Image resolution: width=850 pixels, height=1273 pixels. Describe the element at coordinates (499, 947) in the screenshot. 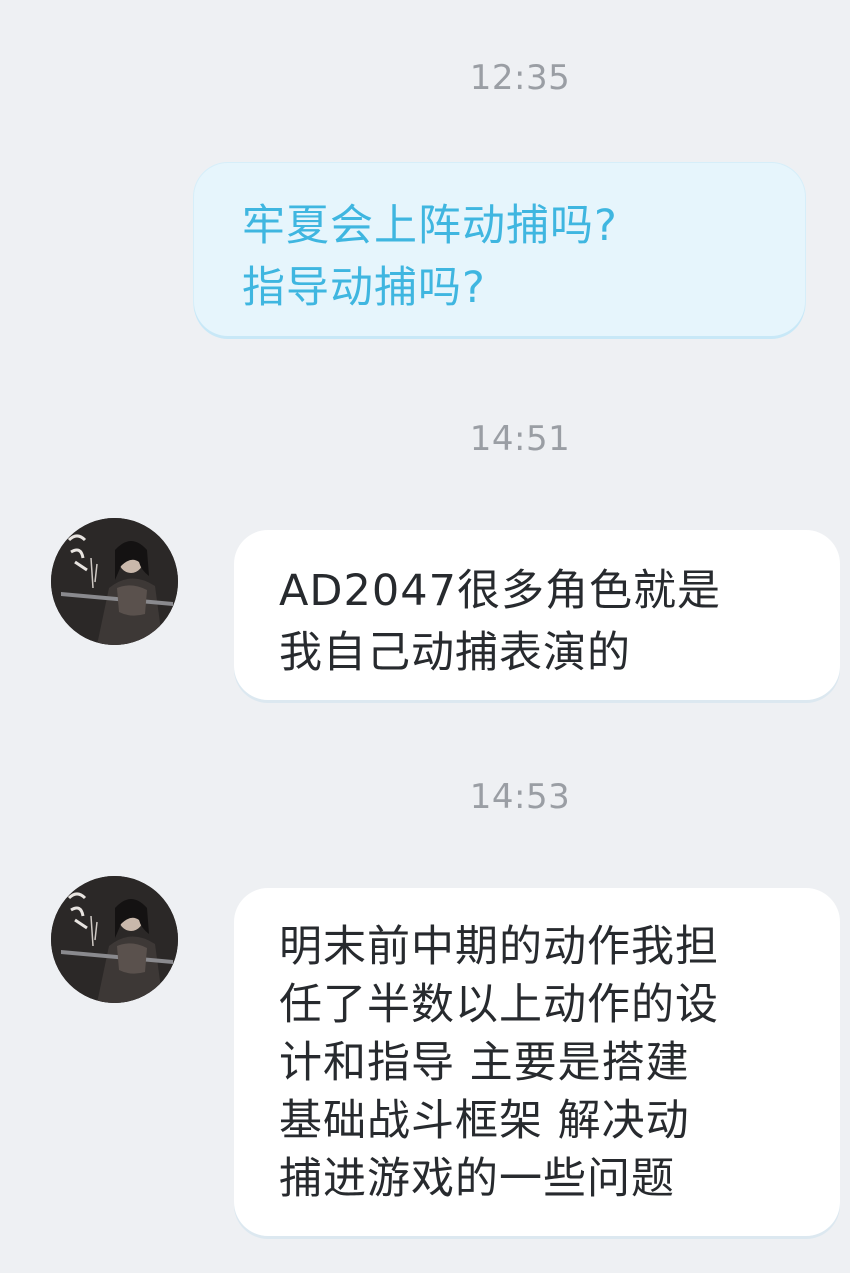

I see `message-text: 明末前中期的动作我担` at that location.